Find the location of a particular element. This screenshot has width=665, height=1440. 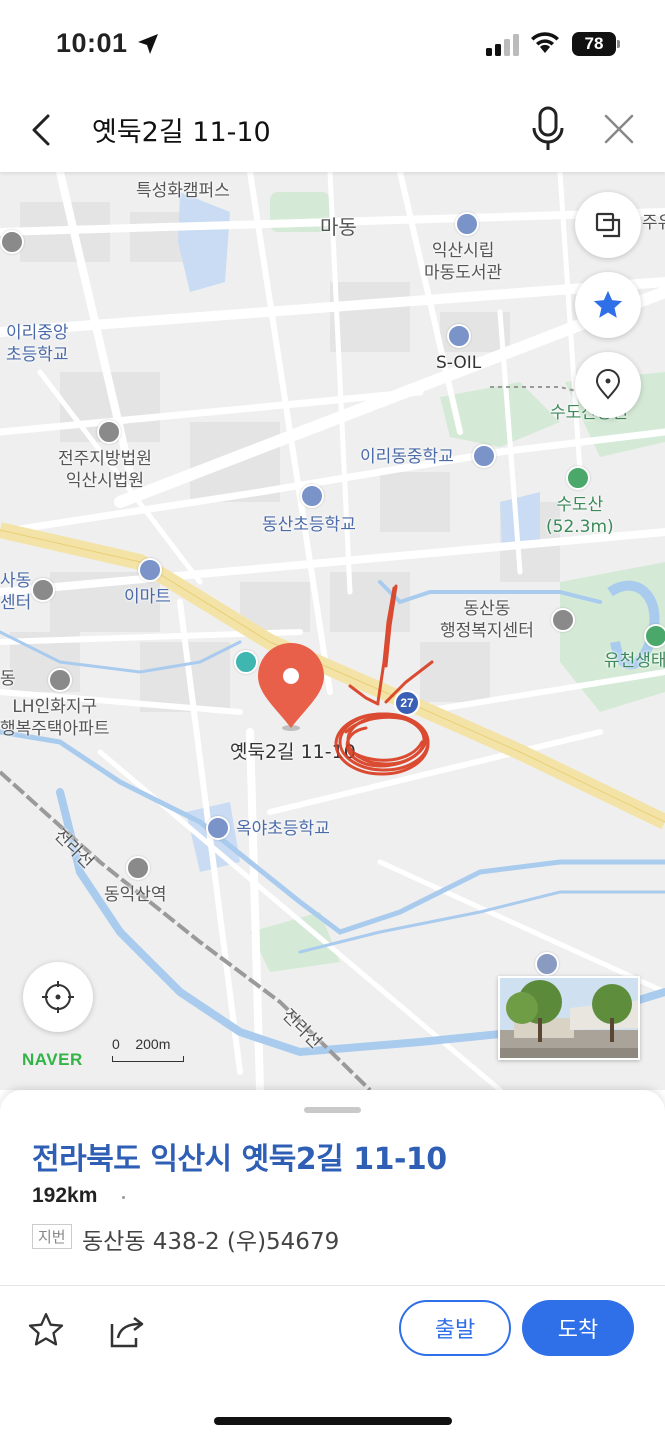

status-time: 10:01 is located at coordinates (92, 43).